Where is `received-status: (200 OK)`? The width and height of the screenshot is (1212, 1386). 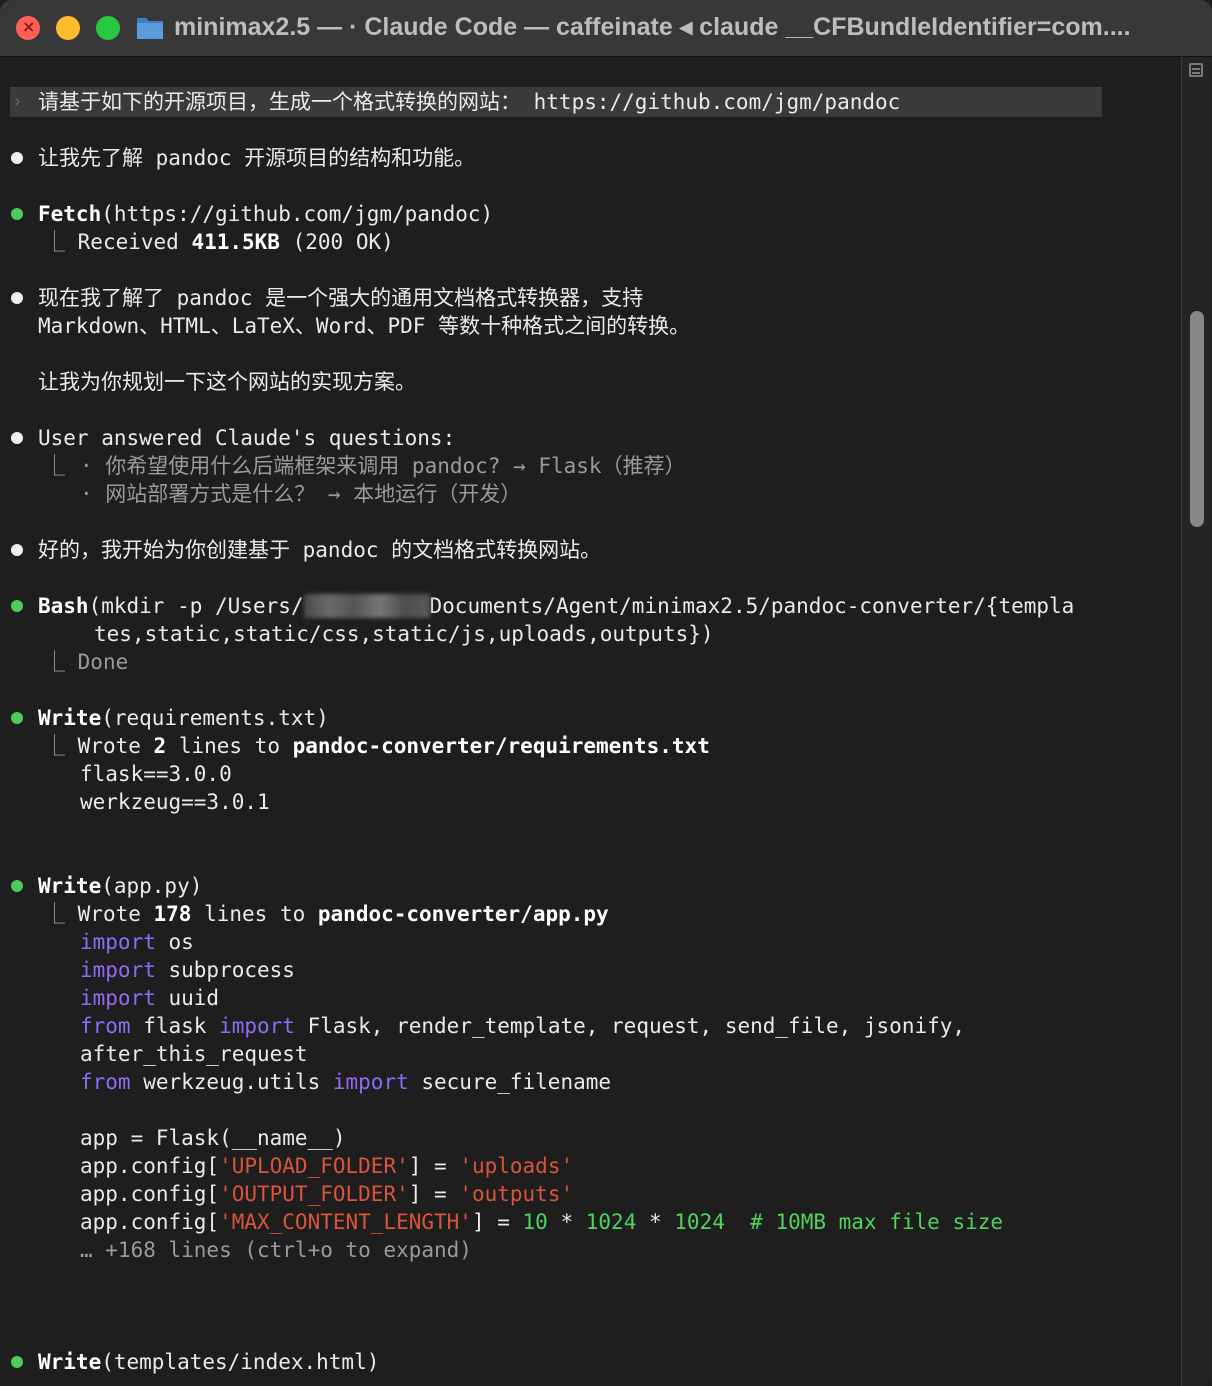 received-status: (200 OK) is located at coordinates (336, 242).